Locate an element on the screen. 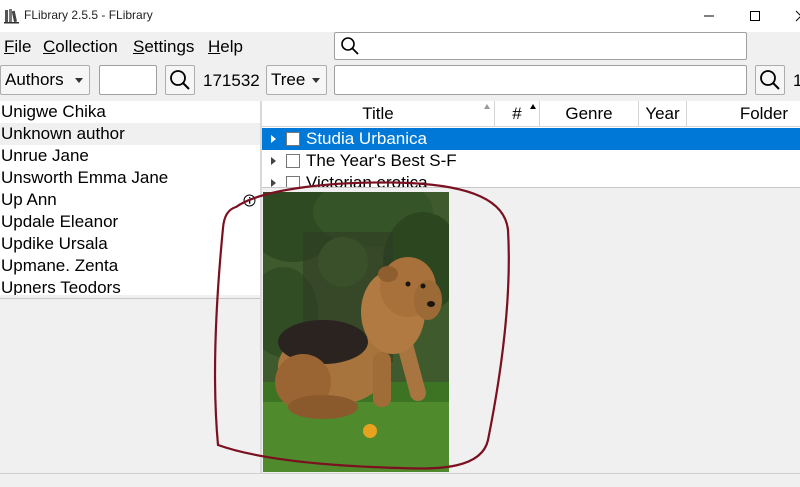  book-cover-image is located at coordinates (356, 332).